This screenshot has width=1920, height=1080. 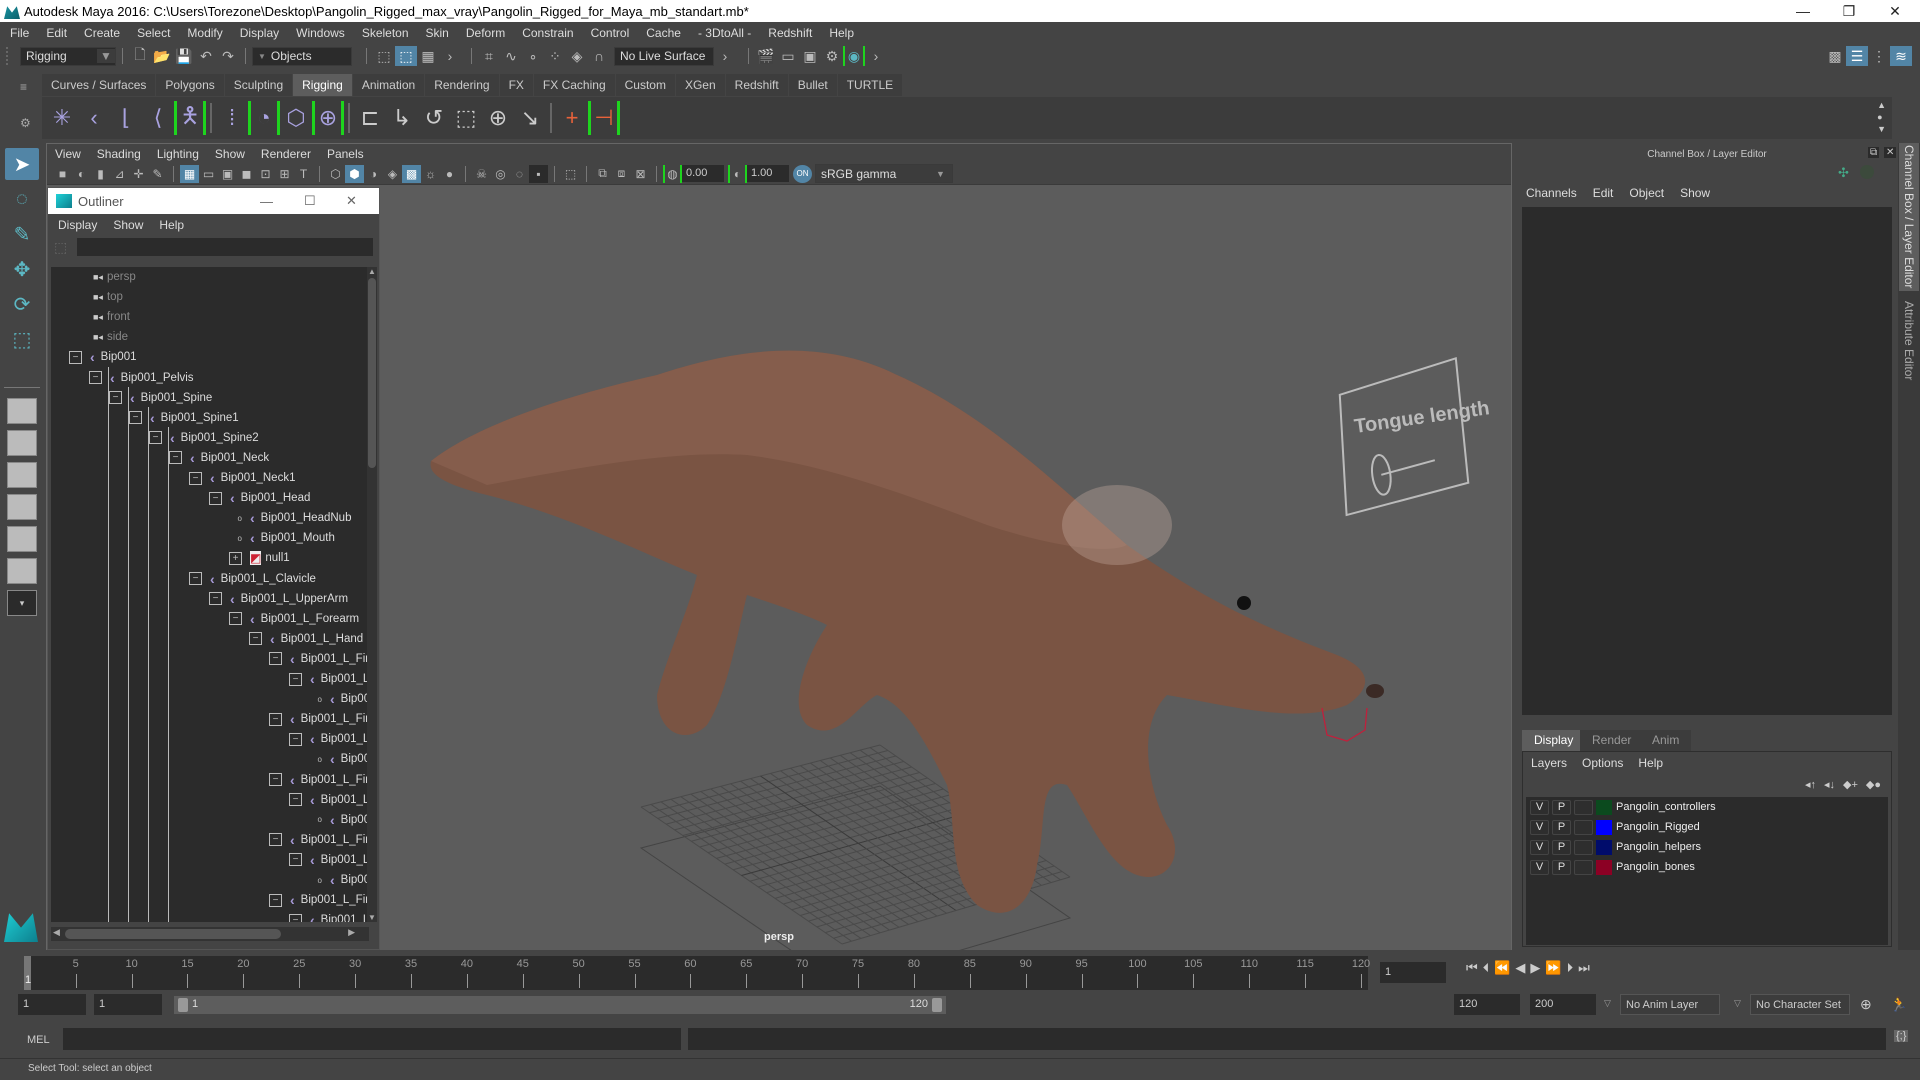 What do you see at coordinates (158, 118) in the screenshot?
I see `insert-joint-icon: ⟨` at bounding box center [158, 118].